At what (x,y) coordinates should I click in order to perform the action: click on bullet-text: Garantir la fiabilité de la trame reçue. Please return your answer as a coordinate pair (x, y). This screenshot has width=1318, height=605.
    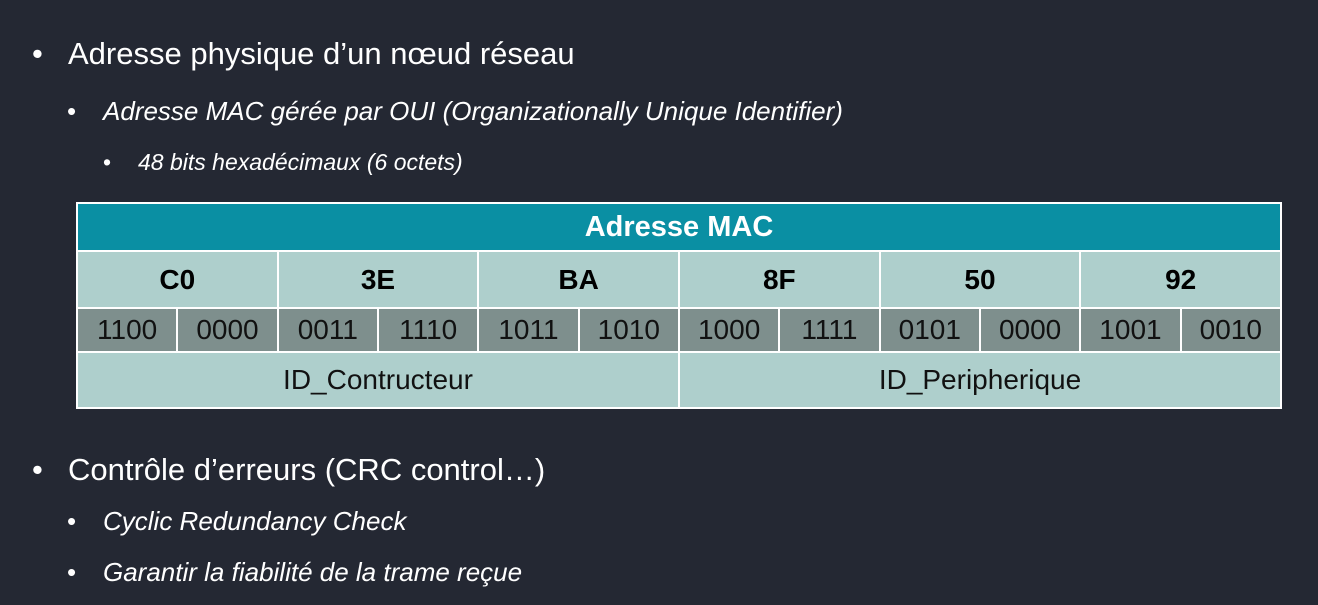
    Looking at the image, I should click on (313, 572).